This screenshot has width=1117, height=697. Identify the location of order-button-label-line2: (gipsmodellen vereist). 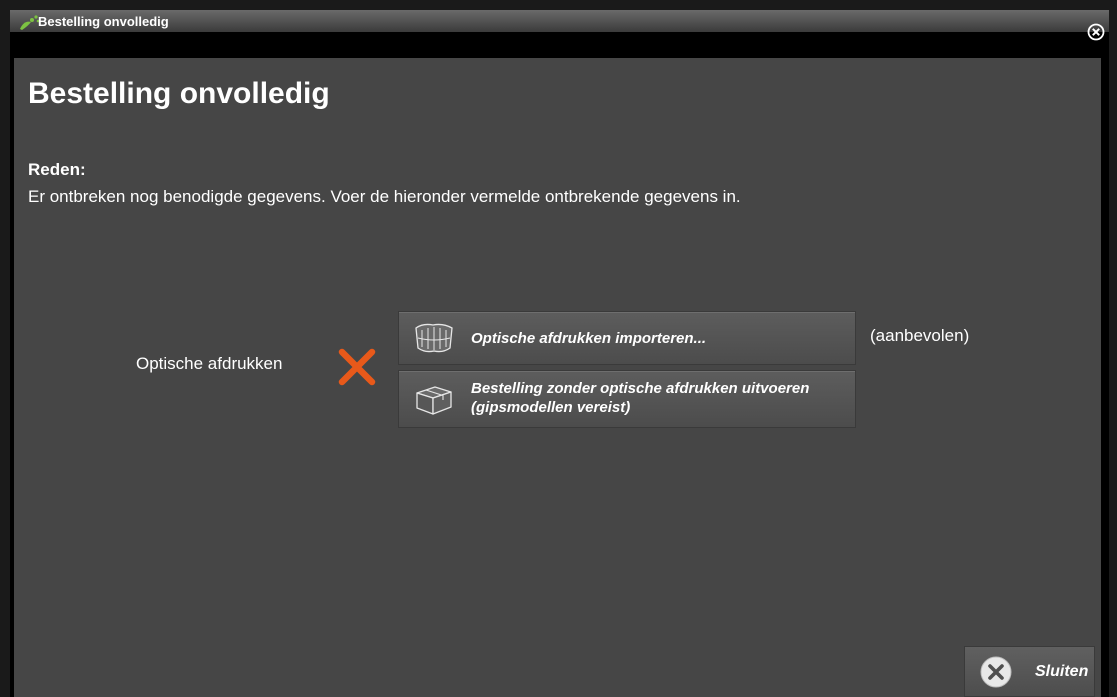
(551, 407).